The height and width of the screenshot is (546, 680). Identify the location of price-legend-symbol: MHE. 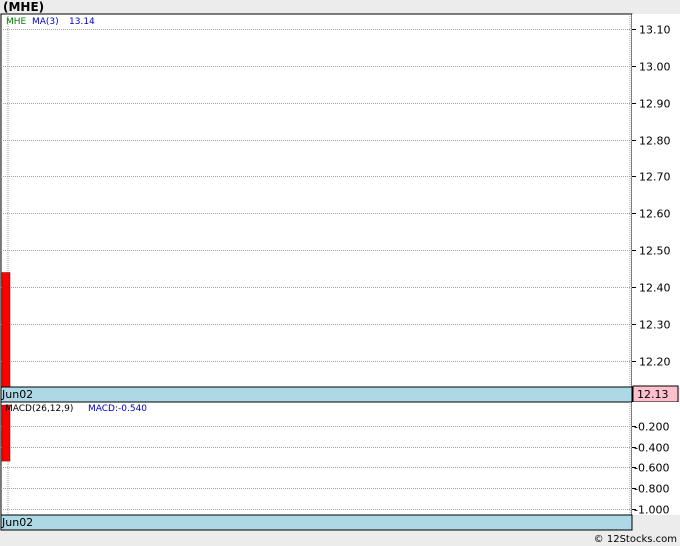
(16, 22).